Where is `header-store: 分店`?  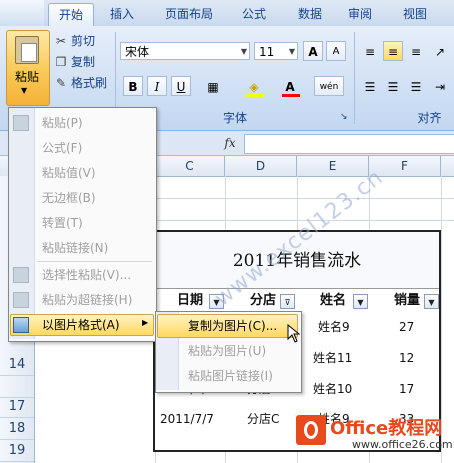 header-store: 分店 is located at coordinates (263, 300).